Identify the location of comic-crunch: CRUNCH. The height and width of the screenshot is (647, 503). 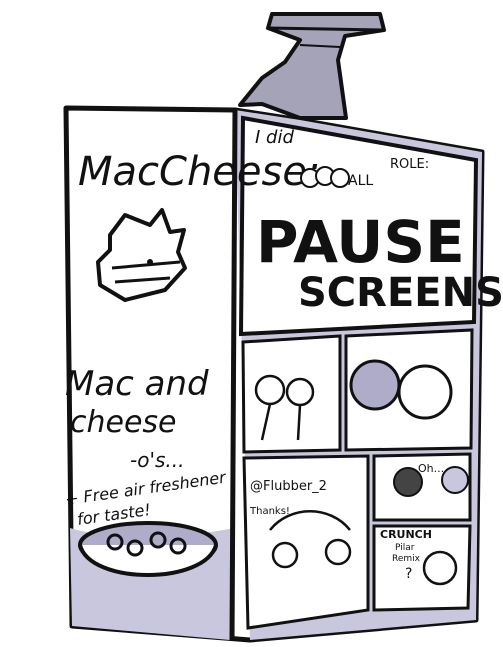
(406, 534).